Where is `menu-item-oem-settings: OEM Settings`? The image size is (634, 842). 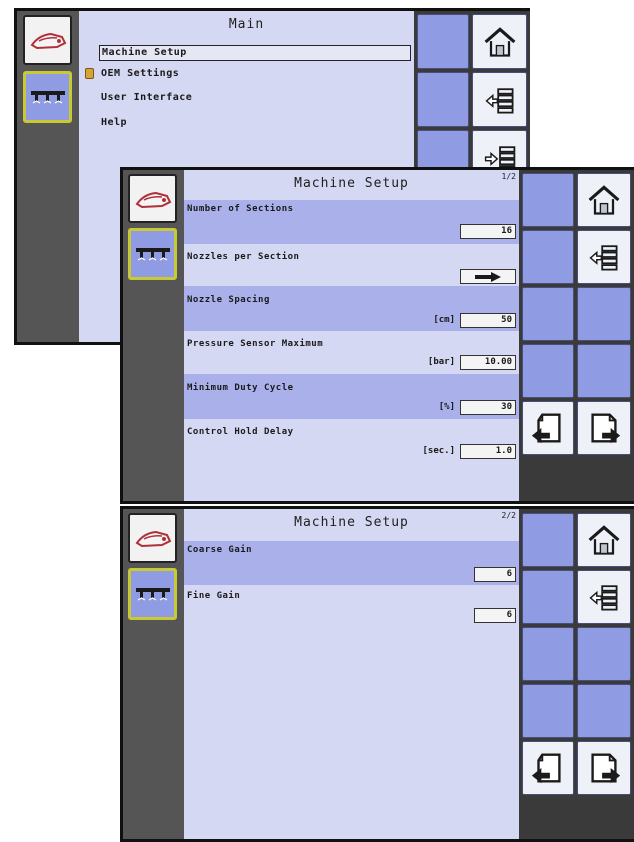 menu-item-oem-settings: OEM Settings is located at coordinates (140, 73).